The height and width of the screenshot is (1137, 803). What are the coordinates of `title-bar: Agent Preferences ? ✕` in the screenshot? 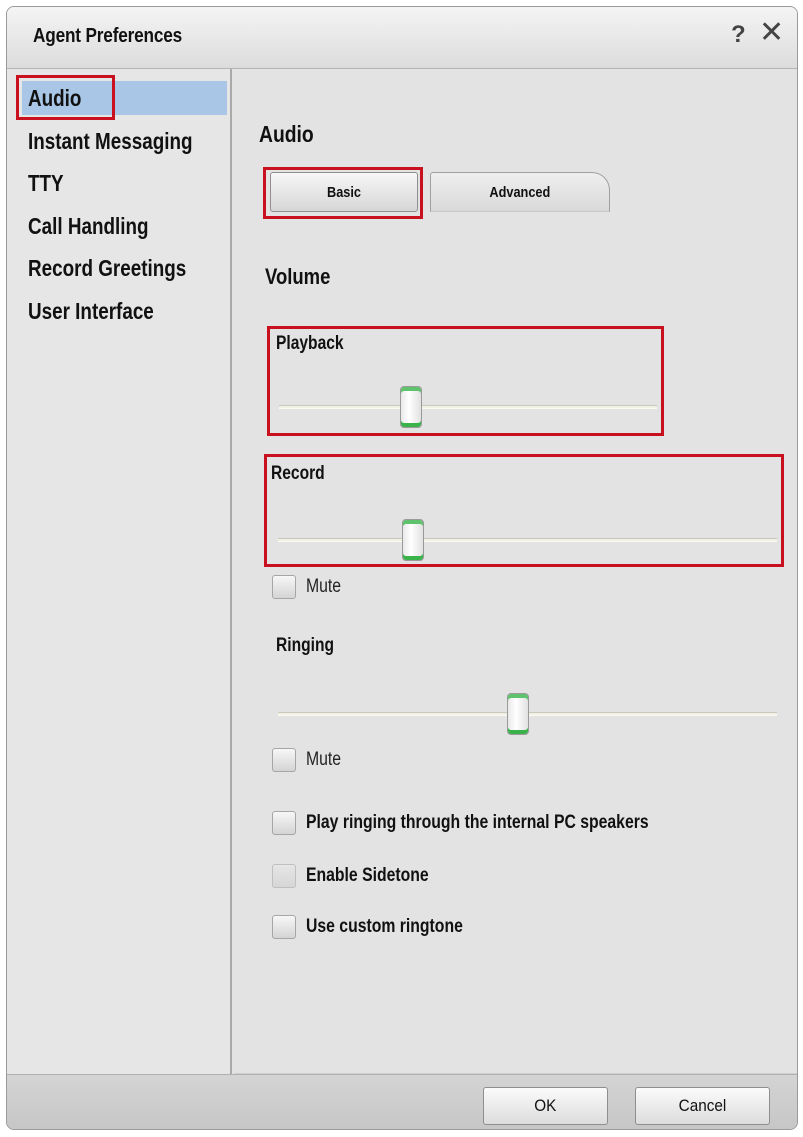 It's located at (402, 38).